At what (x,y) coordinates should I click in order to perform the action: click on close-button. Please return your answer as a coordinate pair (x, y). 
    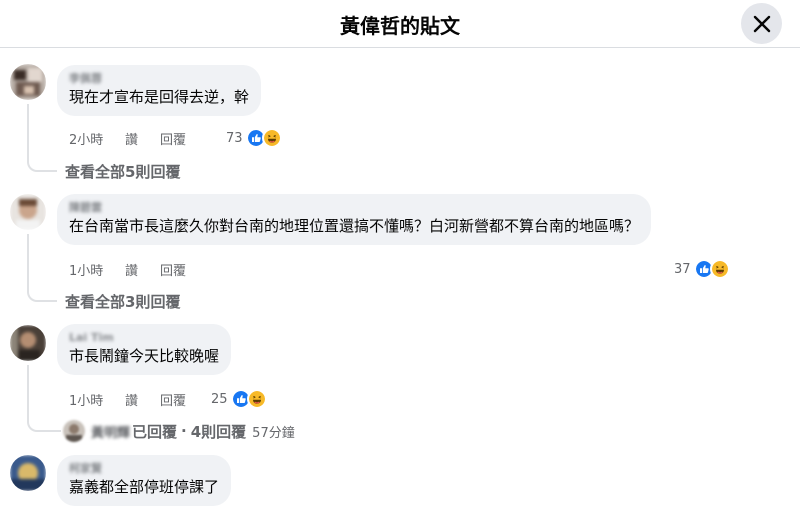
    Looking at the image, I should click on (761, 23).